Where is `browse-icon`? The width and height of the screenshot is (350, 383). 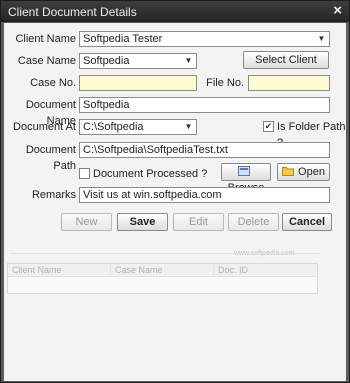 browse-icon is located at coordinates (244, 171).